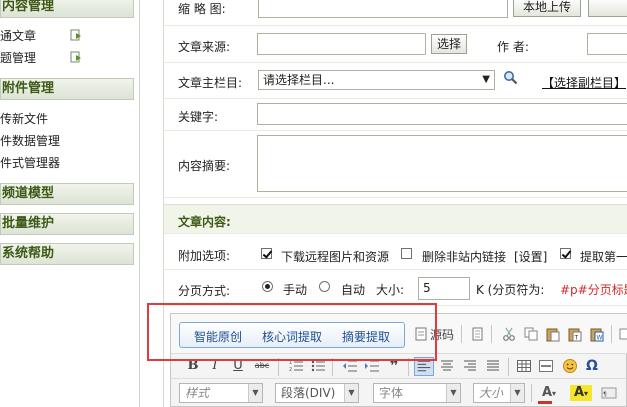 The height and width of the screenshot is (407, 627). I want to click on select-source-button: 选择, so click(449, 44).